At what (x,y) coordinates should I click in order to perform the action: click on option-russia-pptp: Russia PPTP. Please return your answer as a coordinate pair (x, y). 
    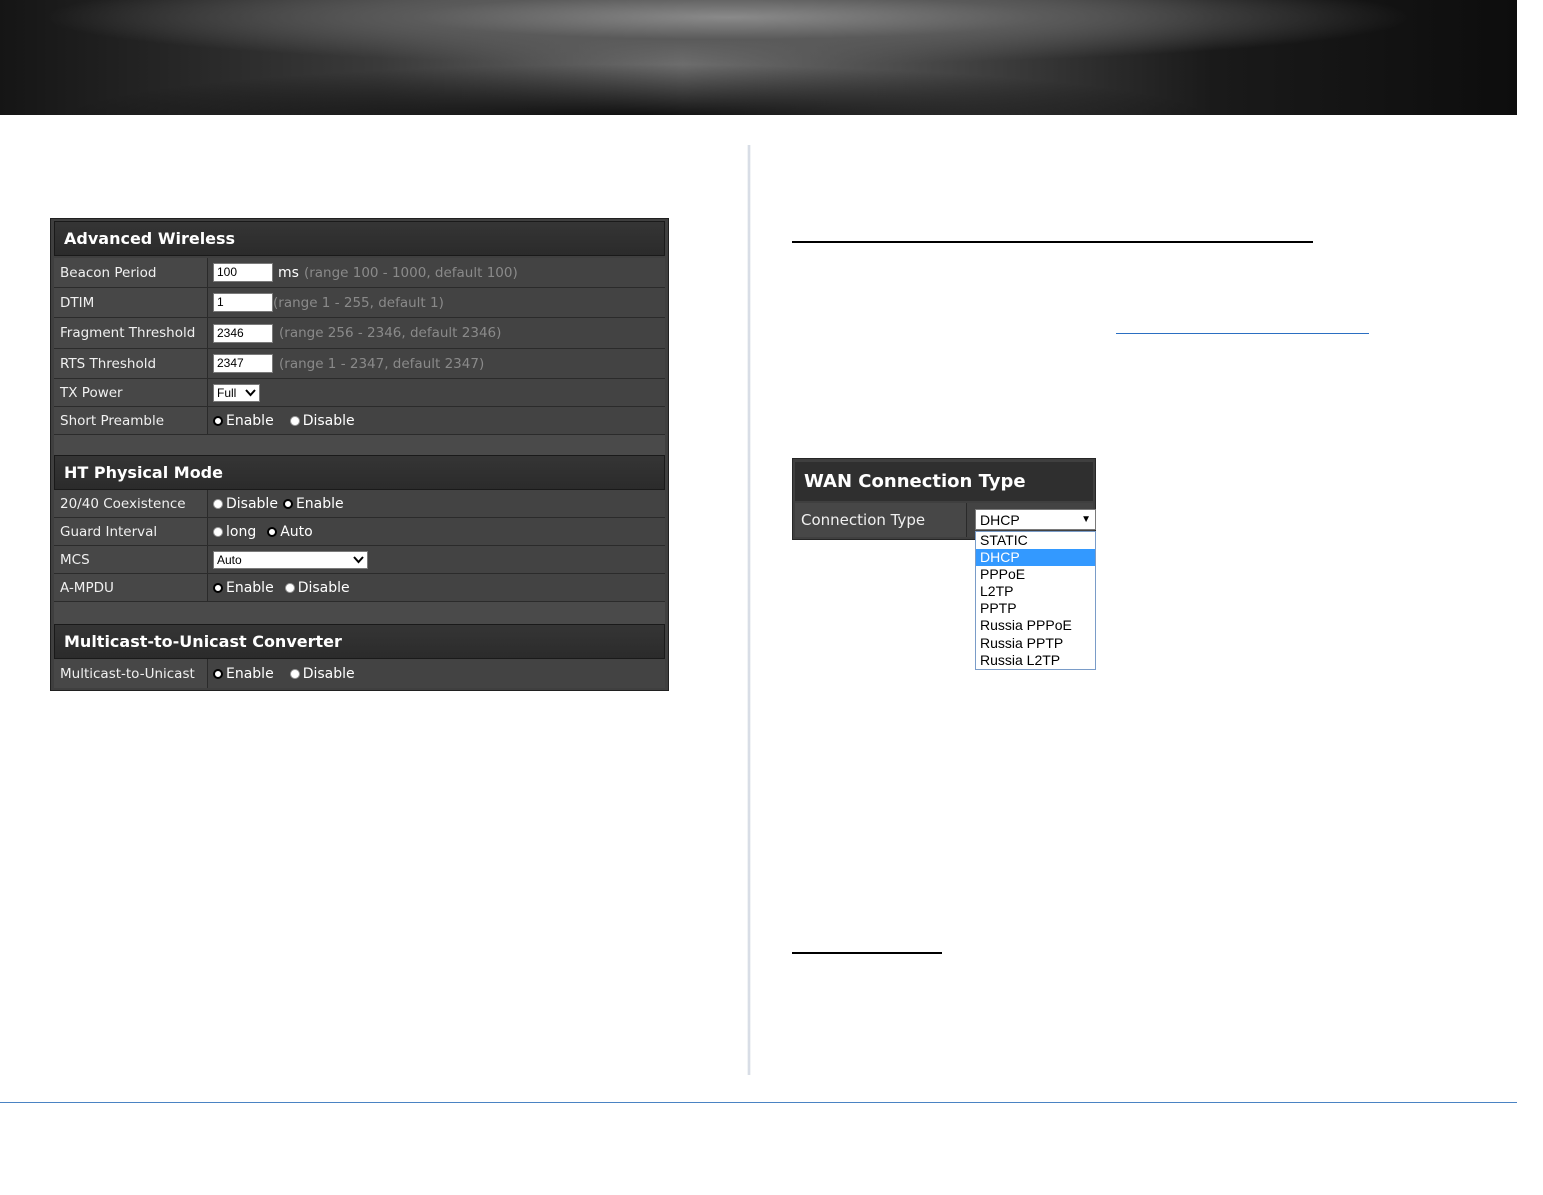
    Looking at the image, I should click on (1035, 643).